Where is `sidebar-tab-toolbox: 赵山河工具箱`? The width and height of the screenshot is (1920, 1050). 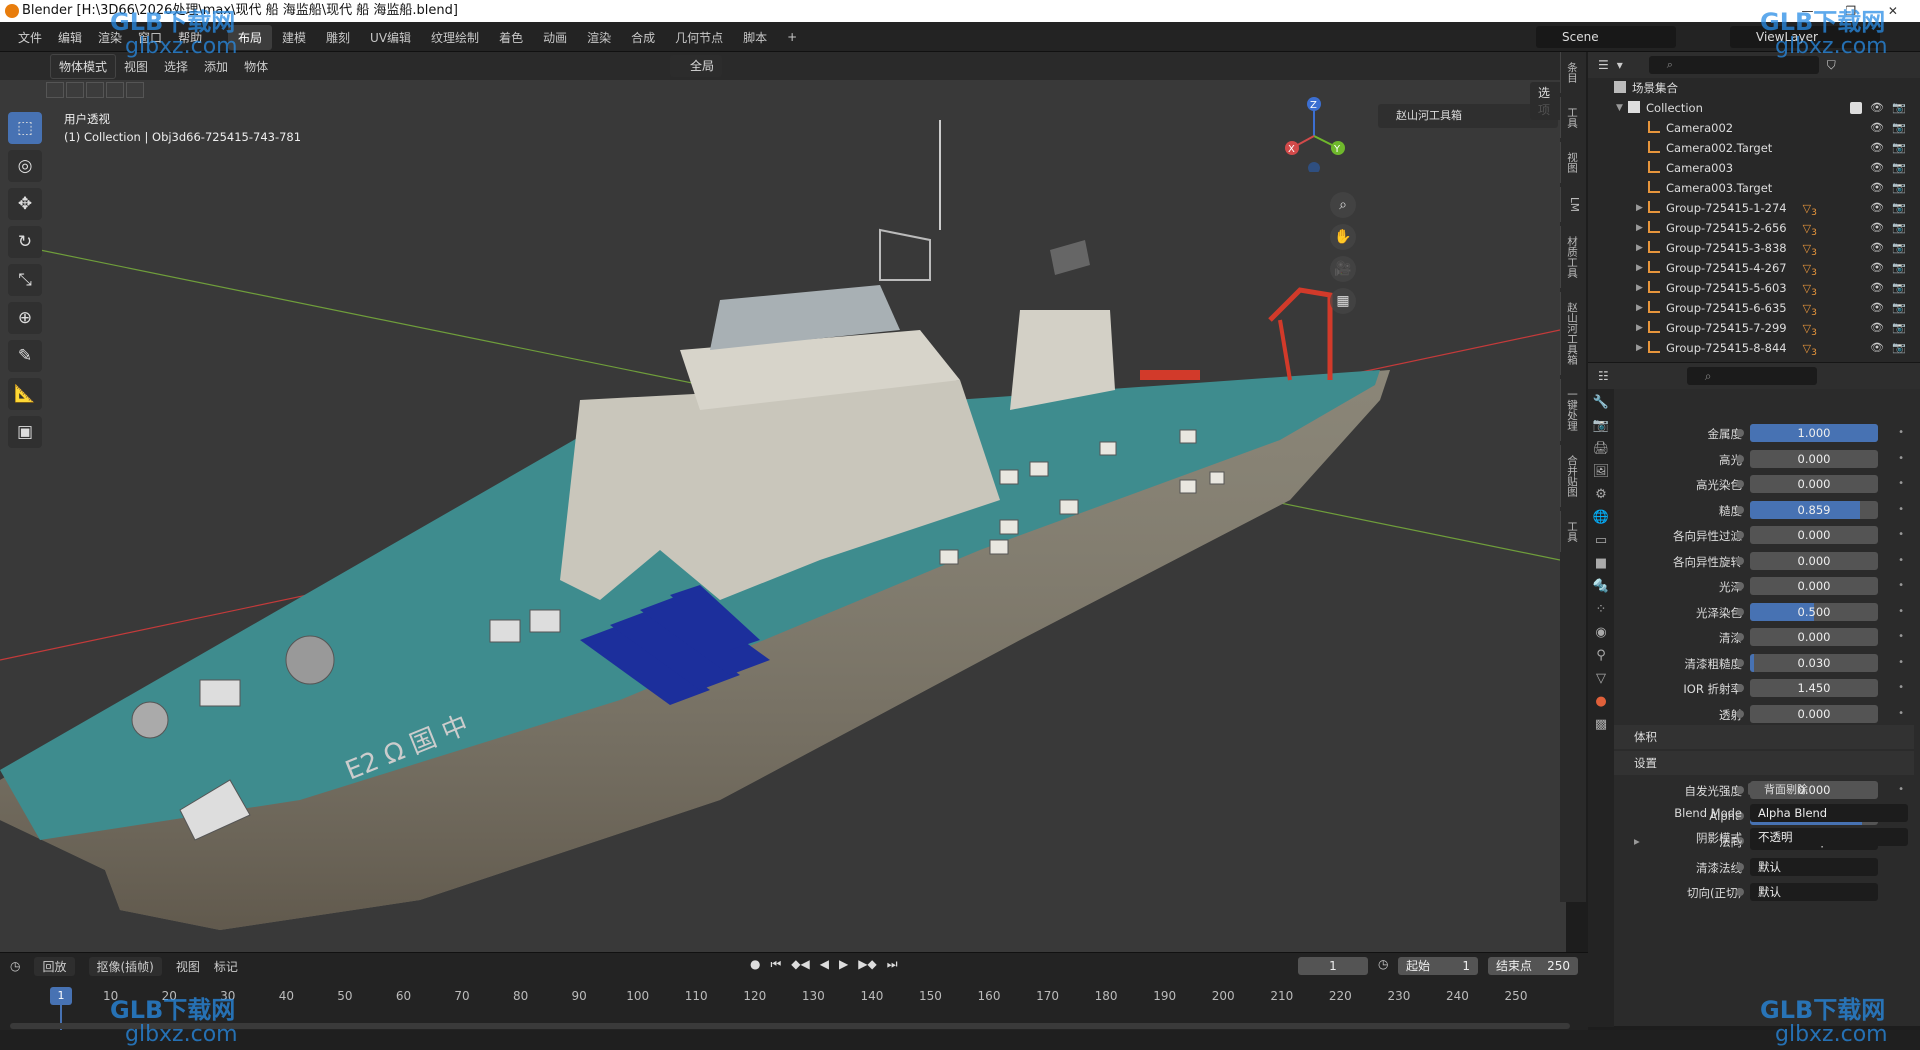 sidebar-tab-toolbox: 赵山河工具箱 is located at coordinates (1573, 333).